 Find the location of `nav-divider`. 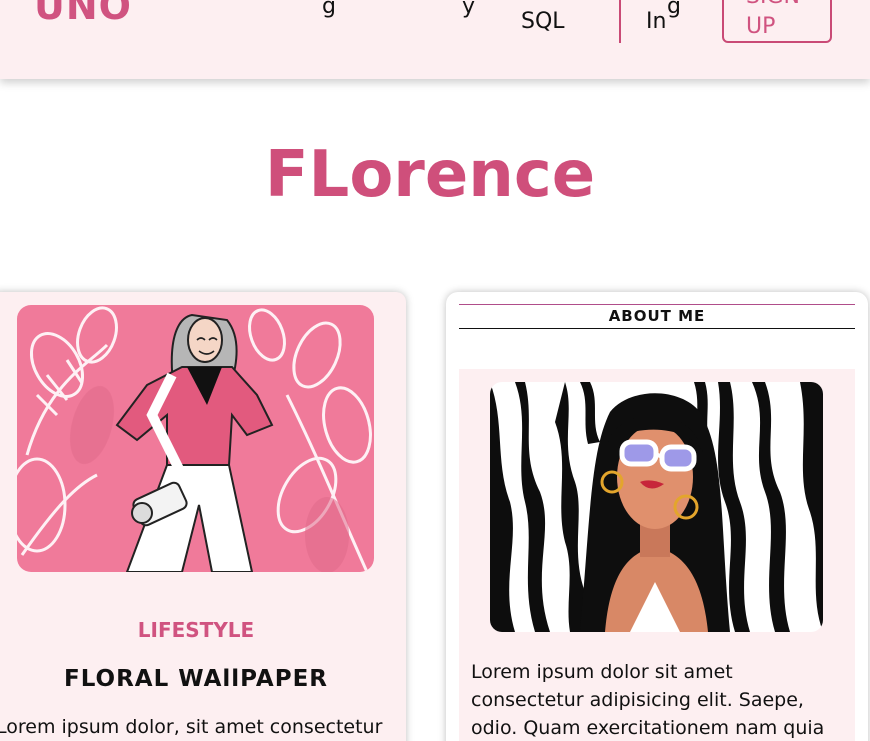

nav-divider is located at coordinates (620, 21).